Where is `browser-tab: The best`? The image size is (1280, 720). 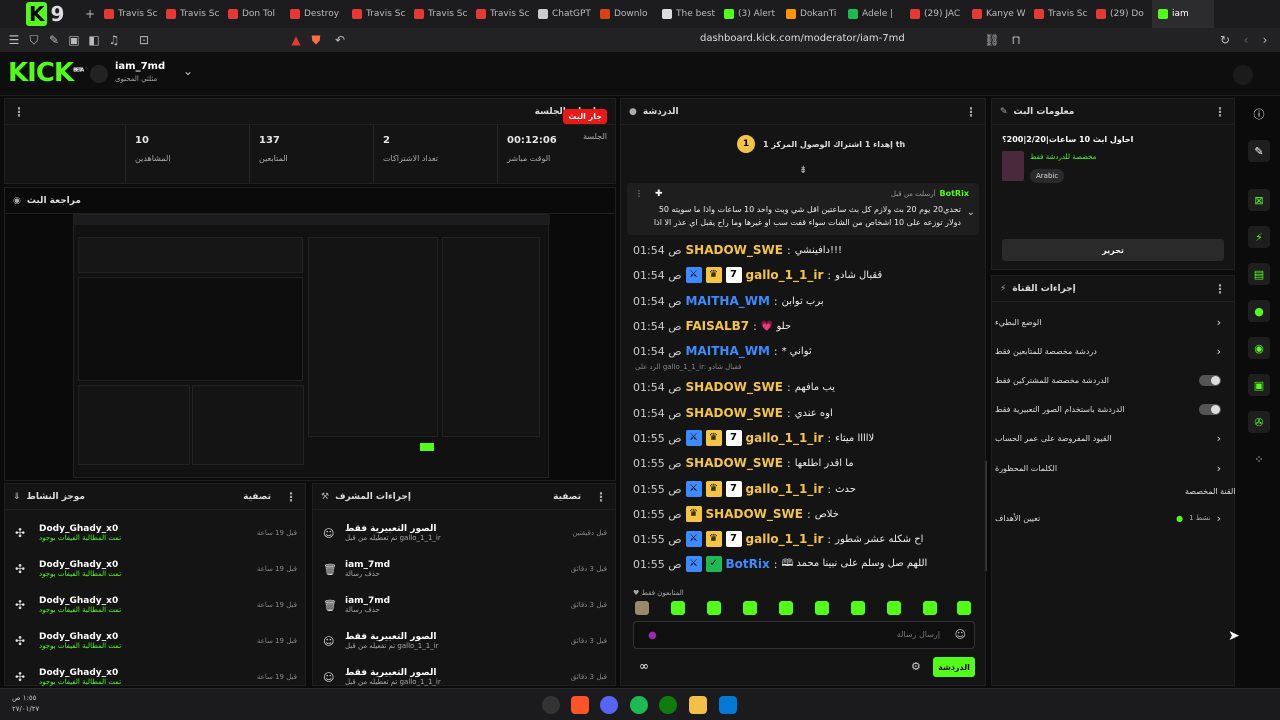
browser-tab: The best is located at coordinates (687, 14).